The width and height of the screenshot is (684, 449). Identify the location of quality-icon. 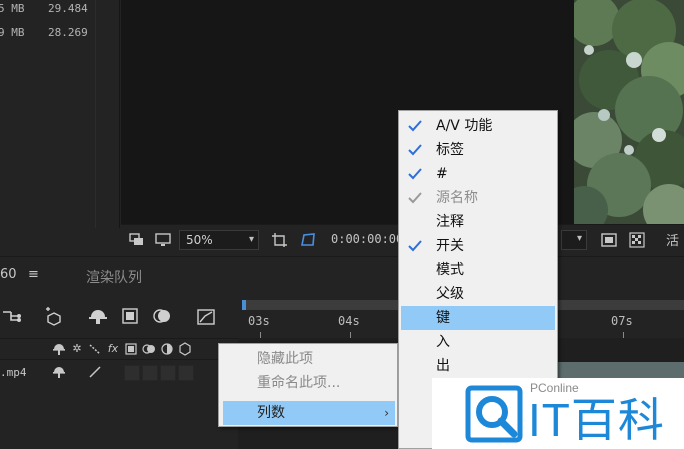
(95, 349).